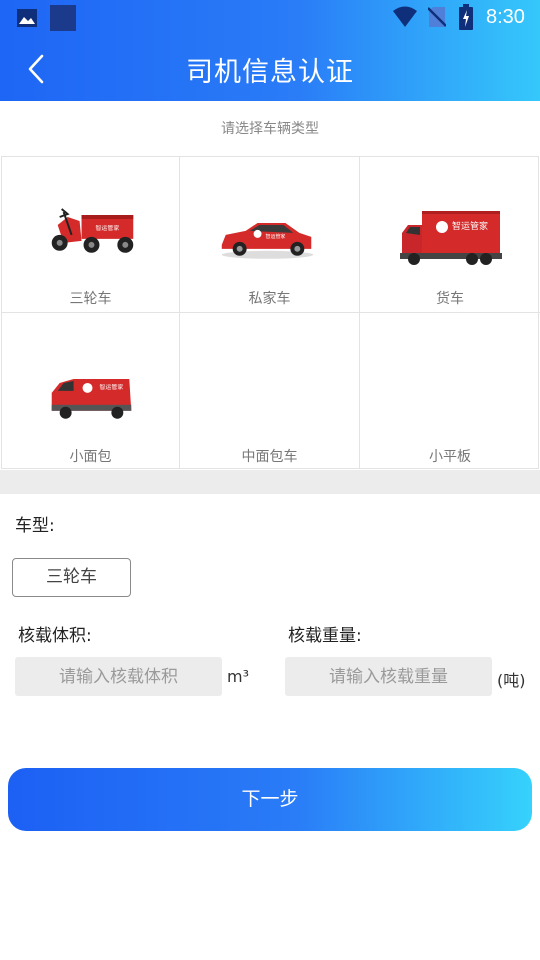 The width and height of the screenshot is (540, 960). What do you see at coordinates (511, 680) in the screenshot?
I see `weight-unit: (吨)` at bounding box center [511, 680].